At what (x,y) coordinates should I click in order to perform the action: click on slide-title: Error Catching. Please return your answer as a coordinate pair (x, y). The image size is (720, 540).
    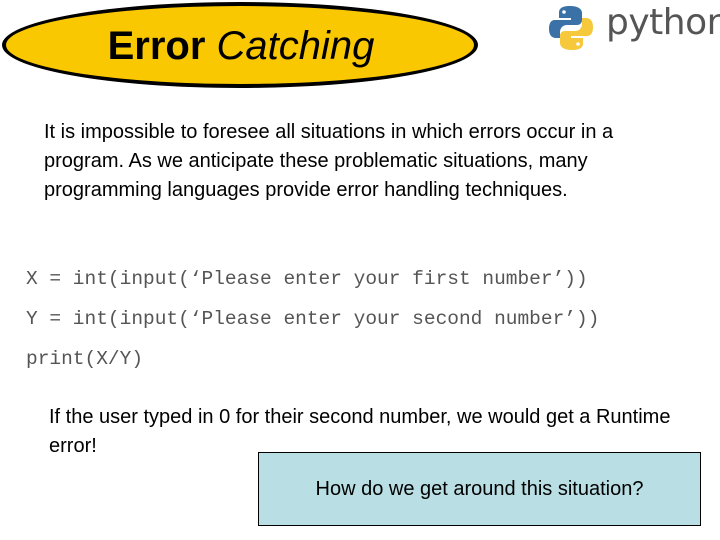
    Looking at the image, I should click on (241, 46).